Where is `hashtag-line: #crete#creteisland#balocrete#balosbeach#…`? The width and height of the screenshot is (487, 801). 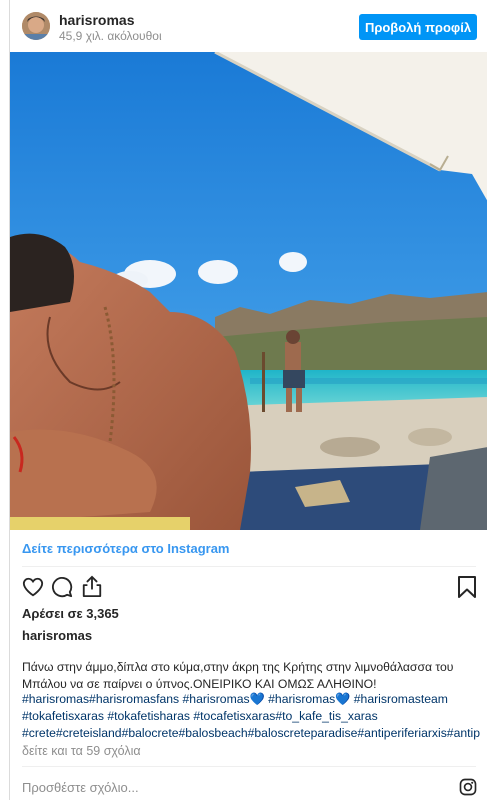
hashtag-line: #crete#creteisland#balocrete#balosbeach#… is located at coordinates (254, 733).